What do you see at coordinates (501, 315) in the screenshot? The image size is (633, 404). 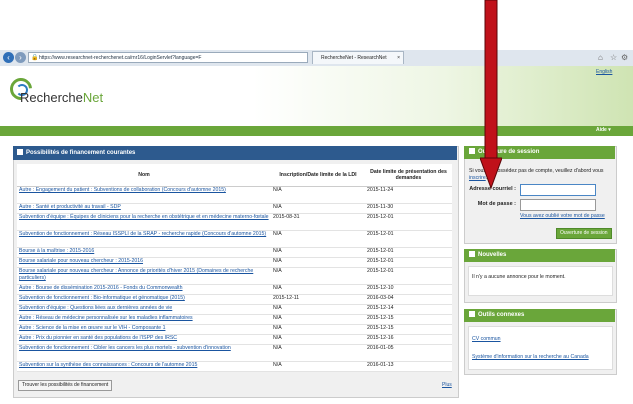 I see `tools-title-text: Outils connexes` at bounding box center [501, 315].